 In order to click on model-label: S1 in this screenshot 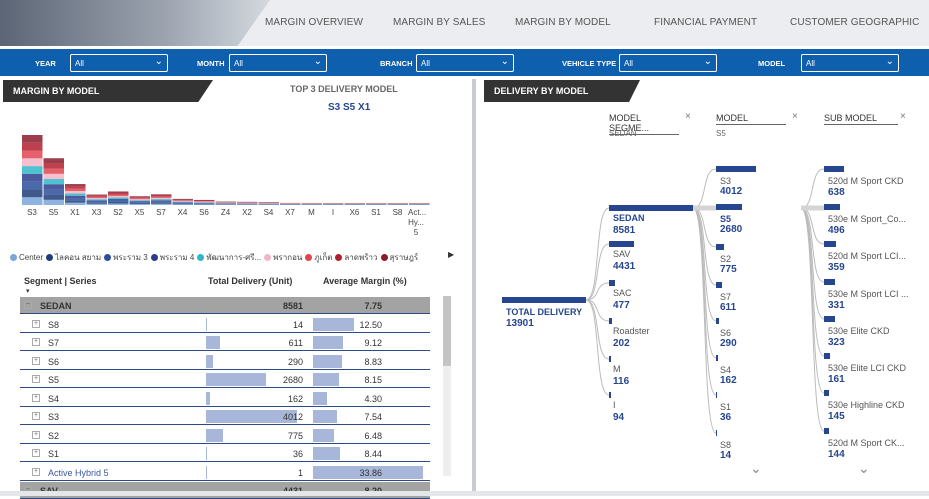, I will do `click(725, 407)`.